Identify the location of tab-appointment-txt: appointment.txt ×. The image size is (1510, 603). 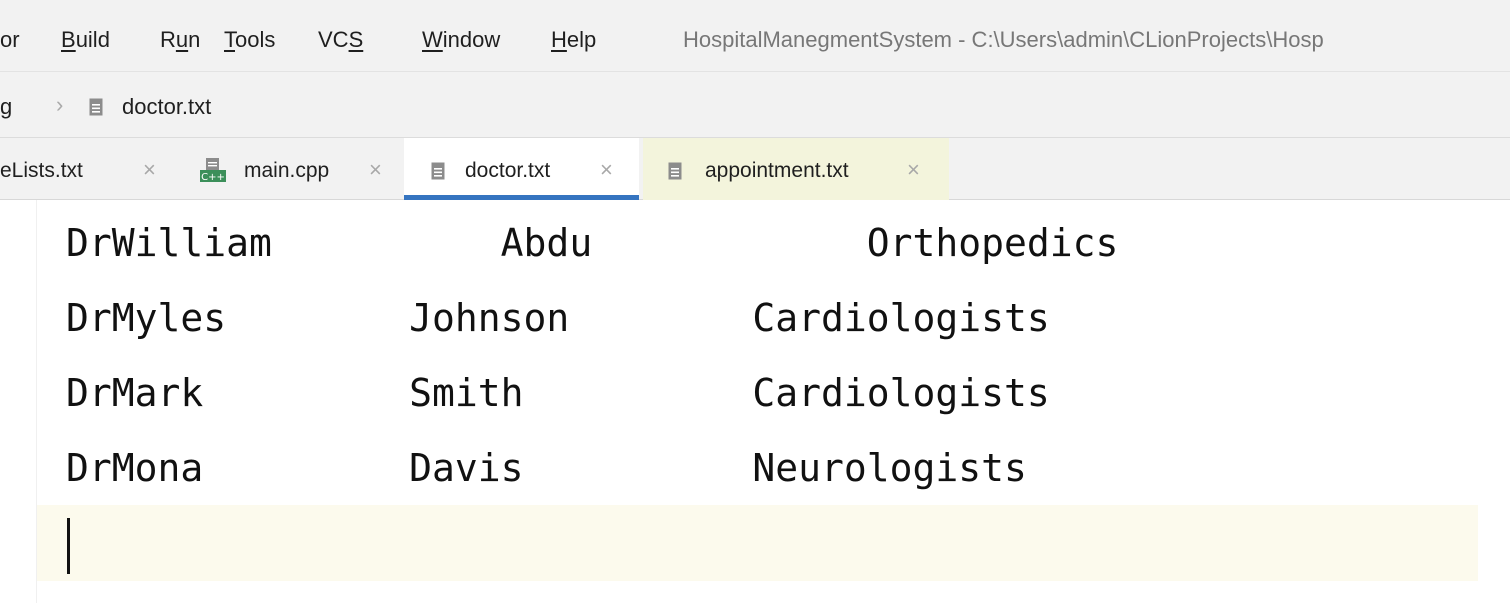
(796, 169).